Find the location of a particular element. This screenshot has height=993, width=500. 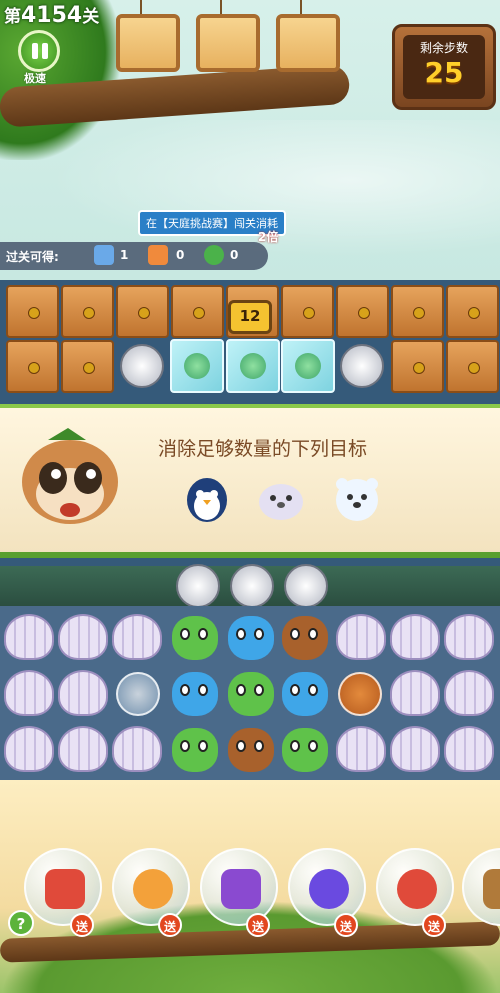

level-prefix: 第 is located at coordinates (12, 17).